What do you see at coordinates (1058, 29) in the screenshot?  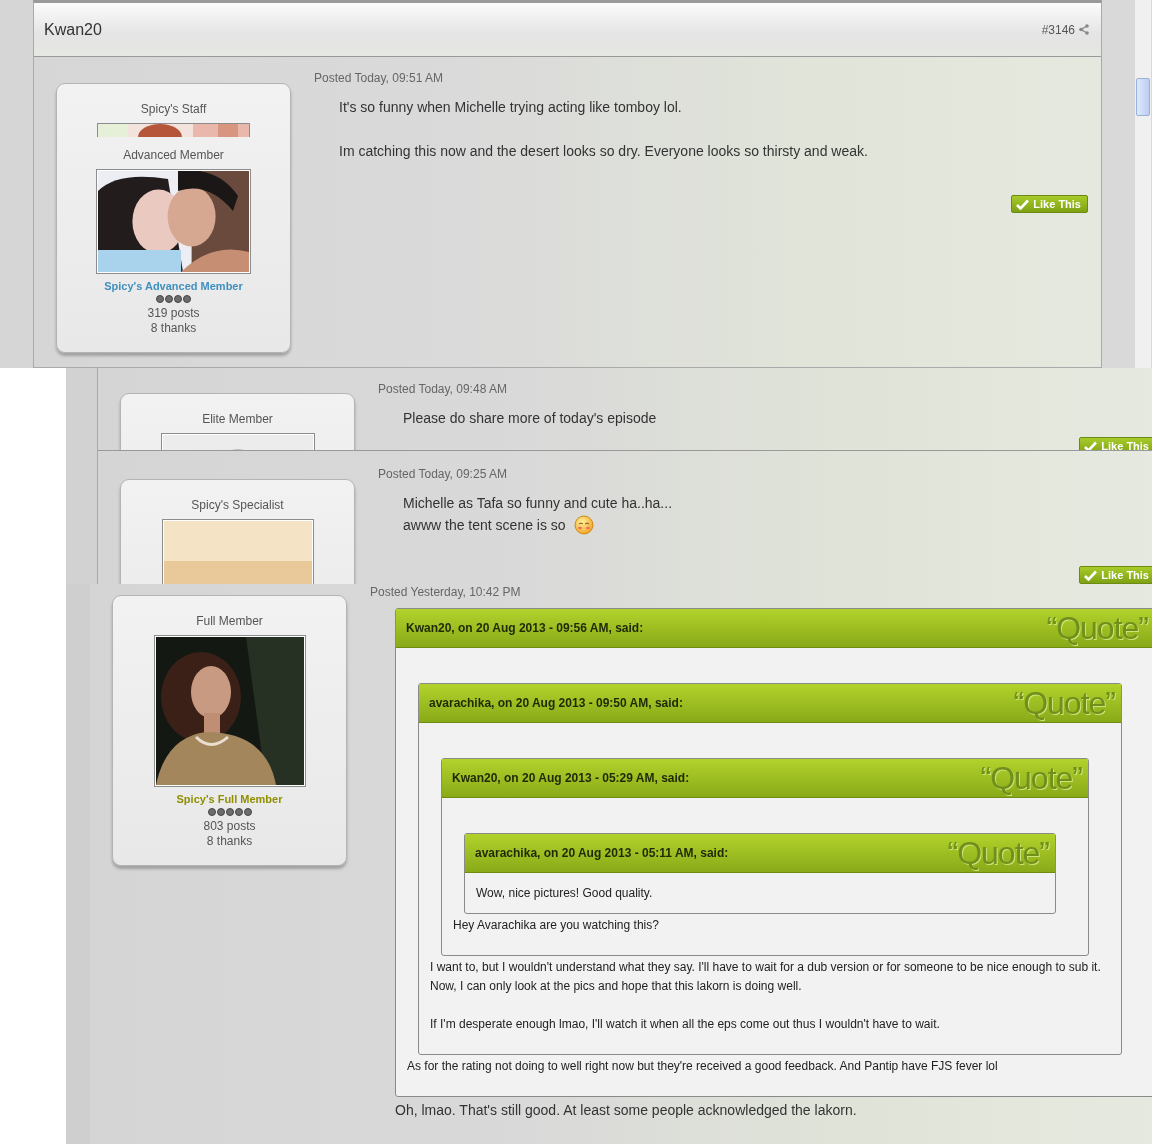 I see `post-number: #3146` at bounding box center [1058, 29].